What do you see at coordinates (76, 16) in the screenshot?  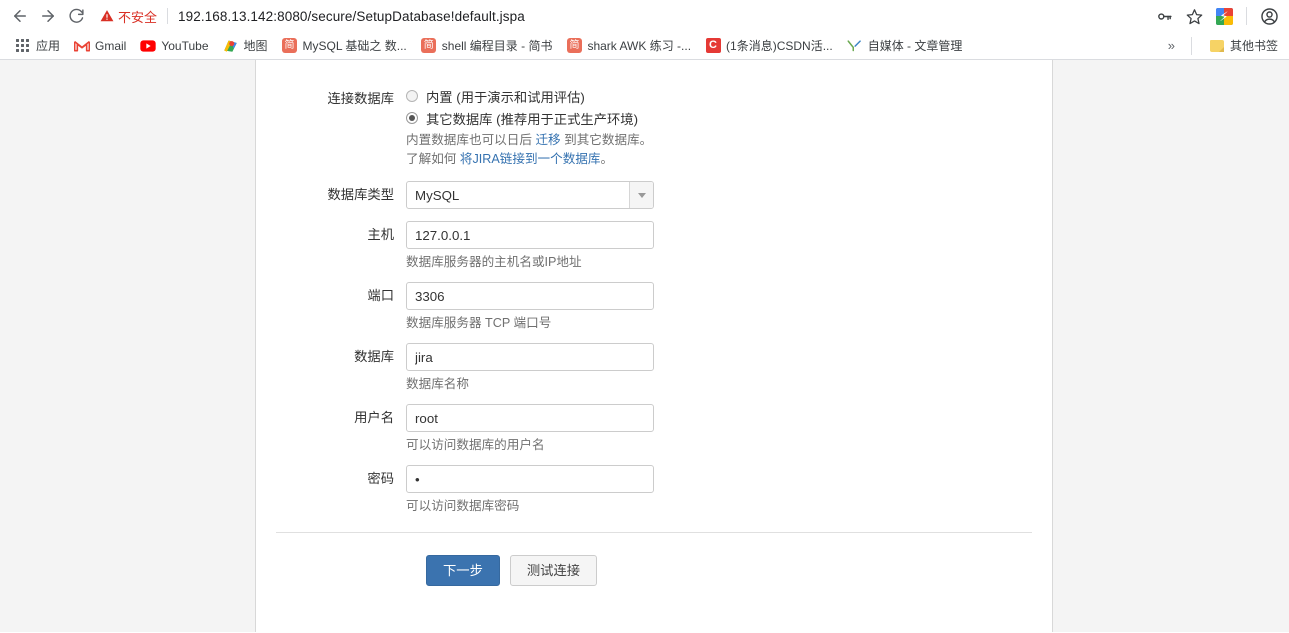 I see `reload-icon` at bounding box center [76, 16].